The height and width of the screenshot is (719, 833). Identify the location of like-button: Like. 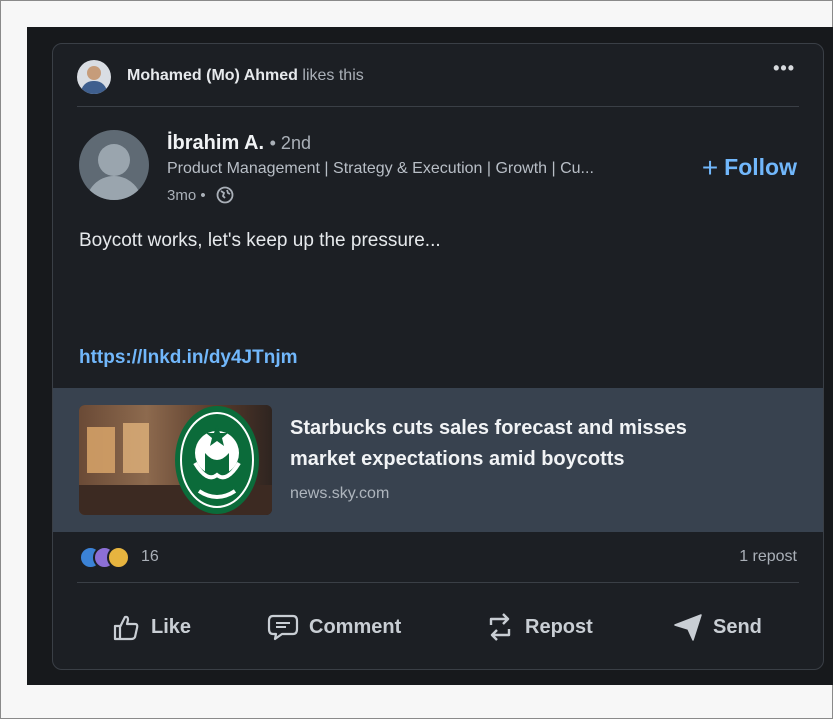
(151, 627).